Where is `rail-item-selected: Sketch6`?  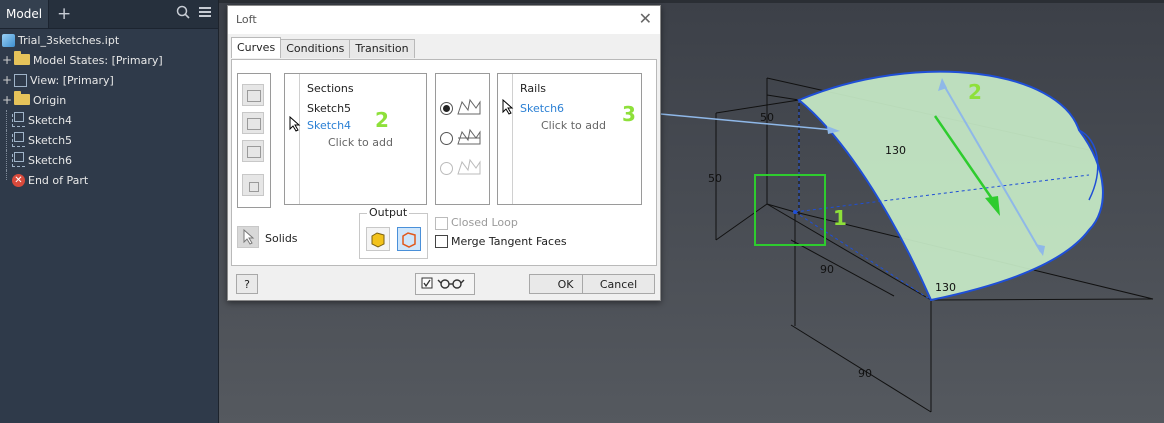
rail-item-selected: Sketch6 is located at coordinates (542, 108).